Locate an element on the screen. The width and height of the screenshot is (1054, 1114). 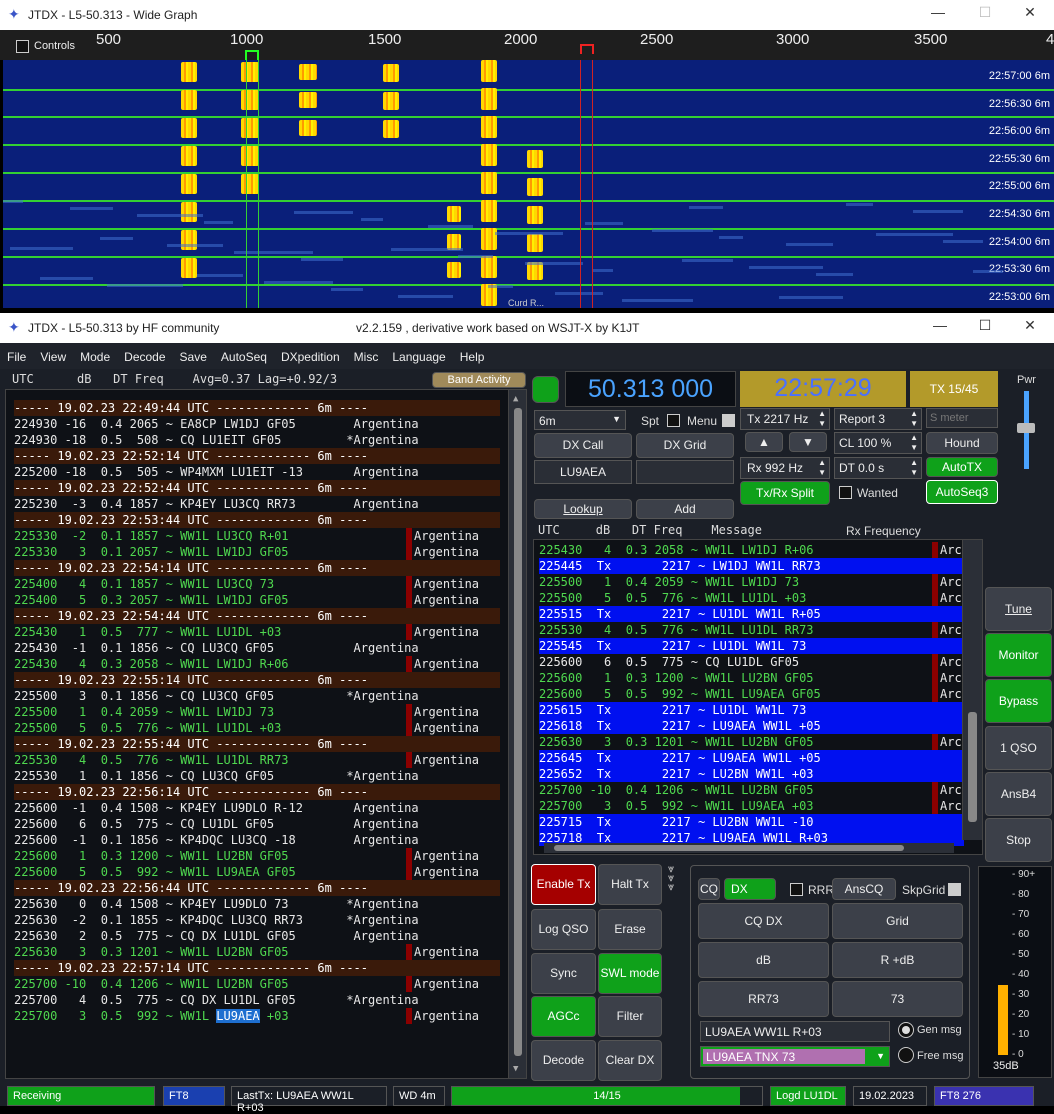
rx-decode-line: 225630 3 0.3 1201 ~ WW1L LU2BN GF05 Arc is located at coordinates (751, 742).